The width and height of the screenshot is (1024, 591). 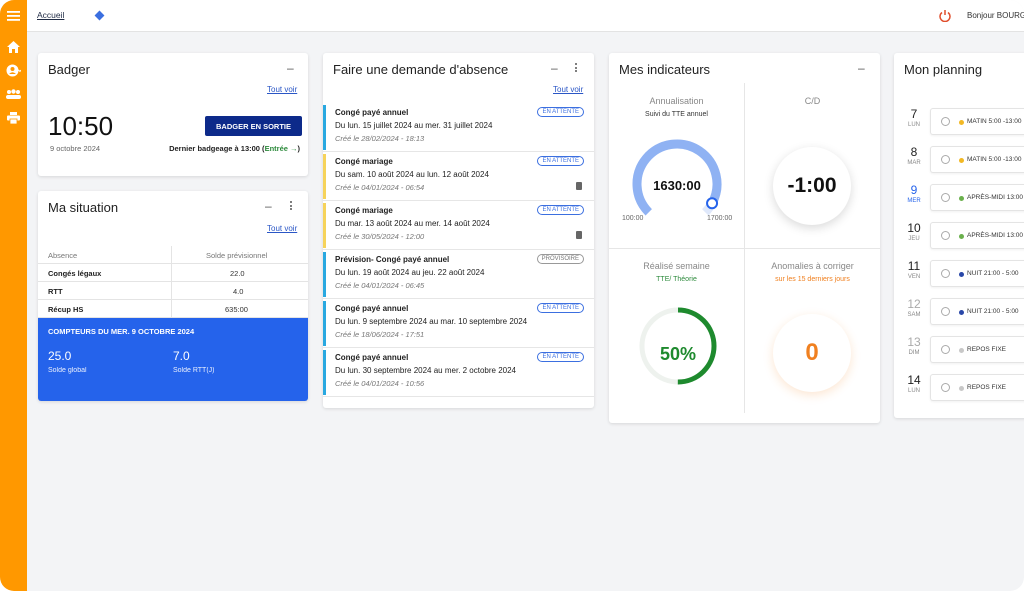 I want to click on day-number: 8, so click(x=914, y=152).